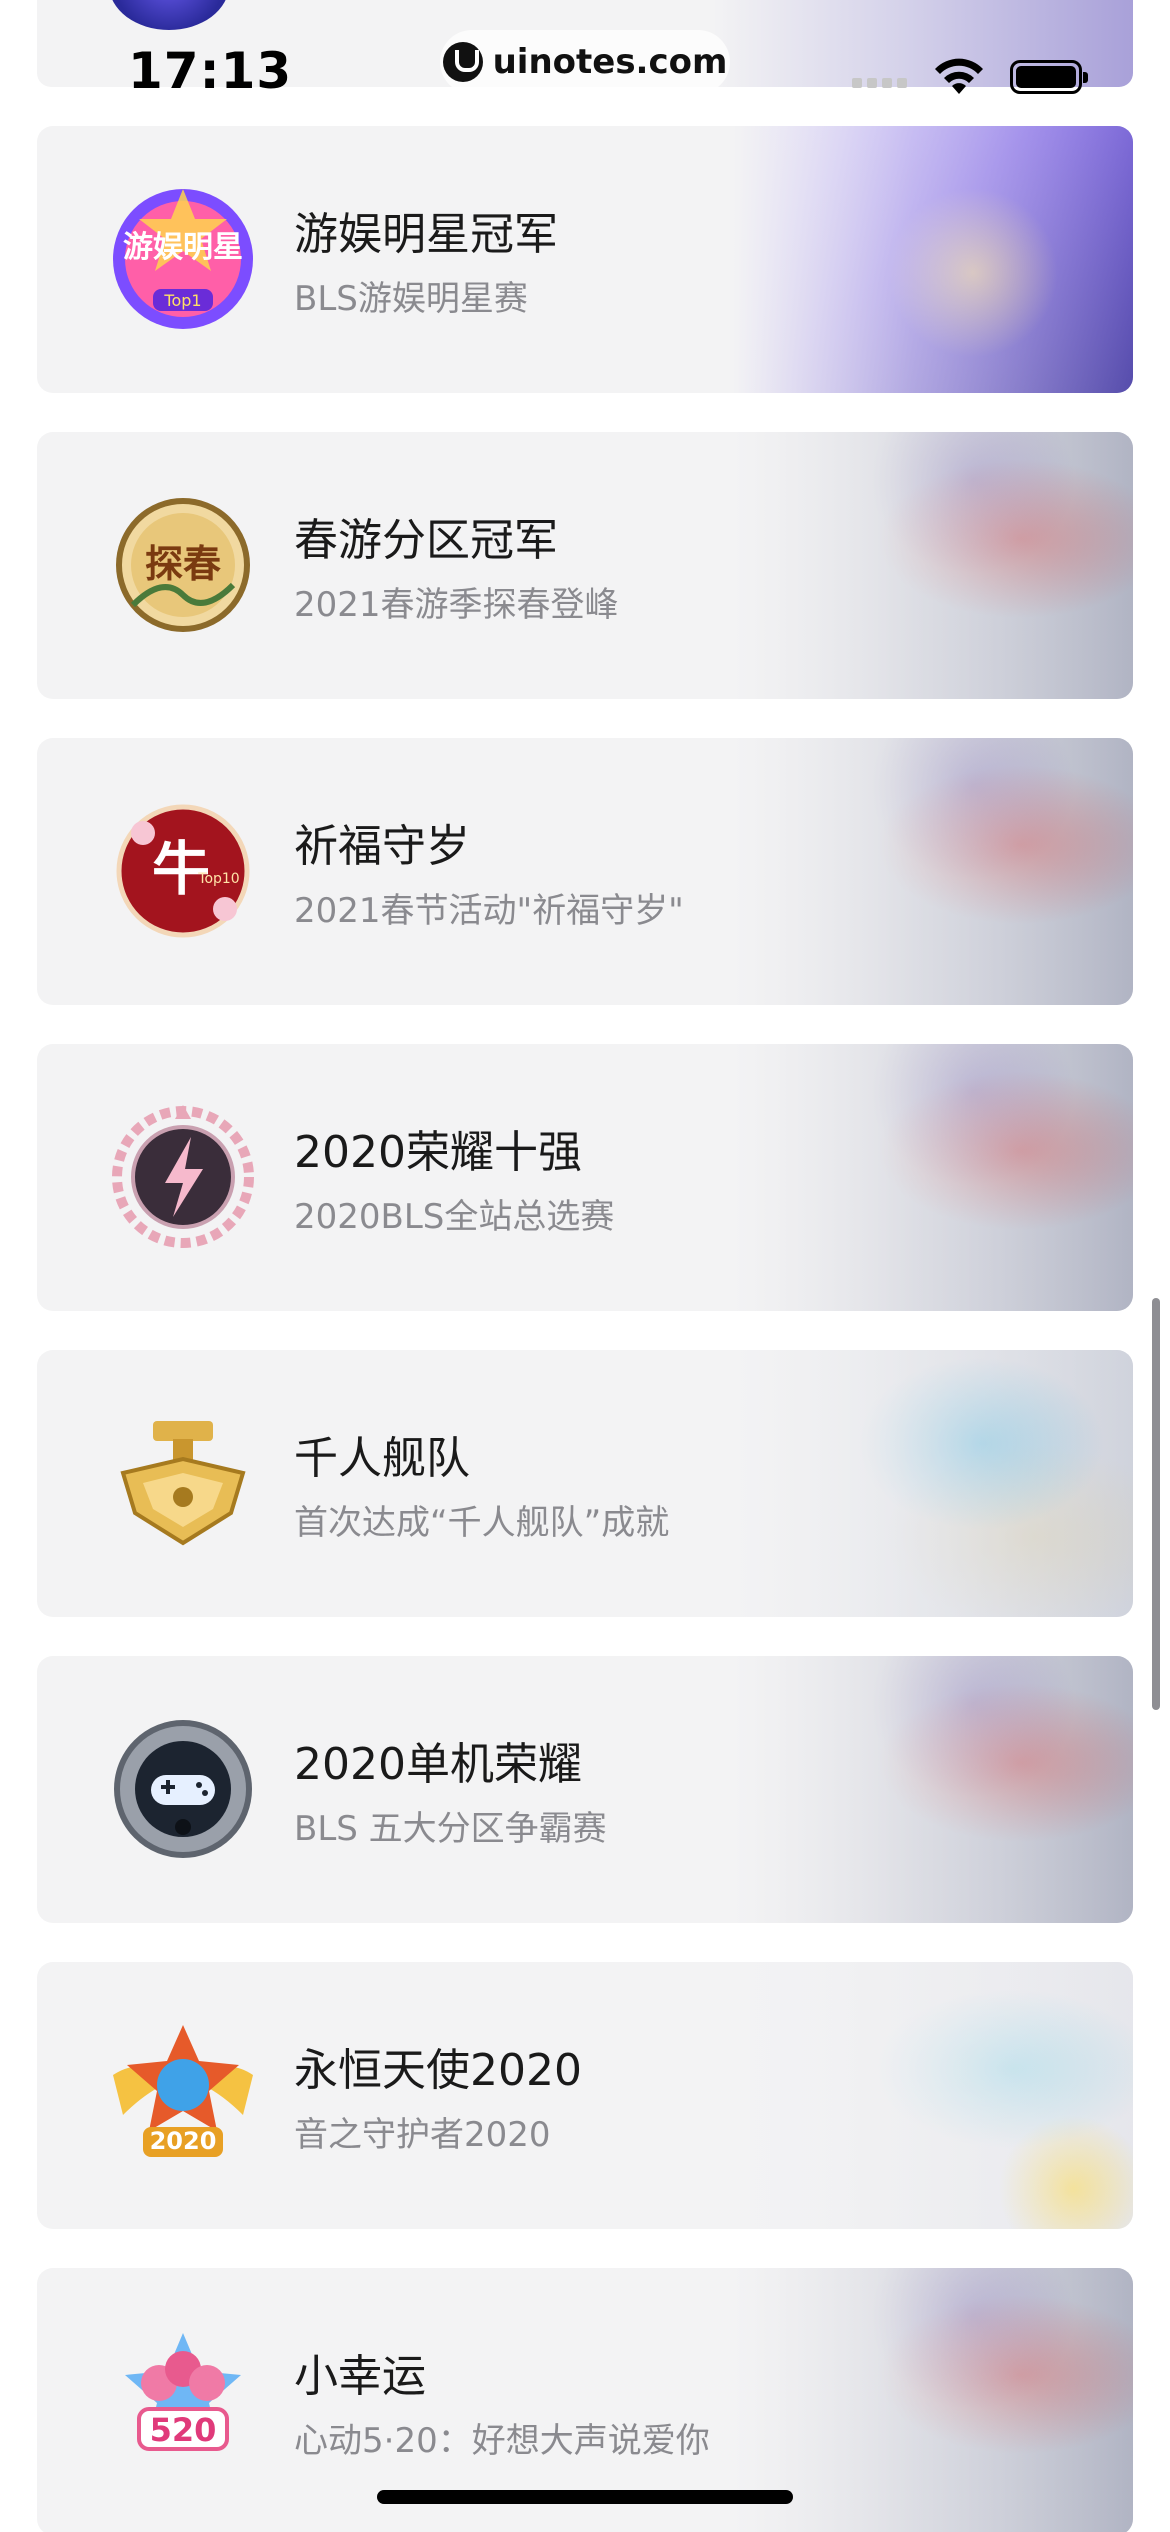 The width and height of the screenshot is (1170, 2532). What do you see at coordinates (360, 2376) in the screenshot?
I see `medal-title: 小幸运` at bounding box center [360, 2376].